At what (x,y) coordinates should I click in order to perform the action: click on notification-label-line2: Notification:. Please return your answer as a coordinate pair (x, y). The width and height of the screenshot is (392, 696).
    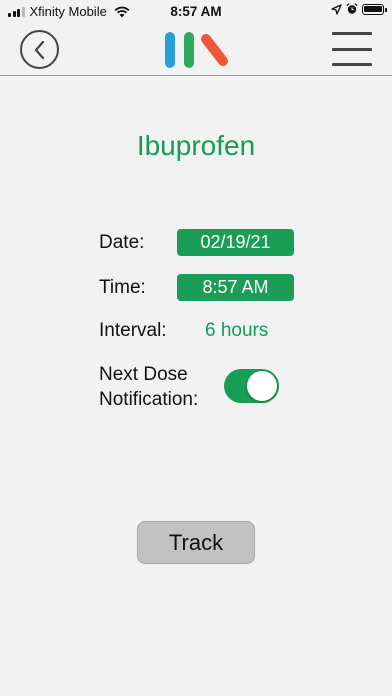
    Looking at the image, I should click on (149, 399).